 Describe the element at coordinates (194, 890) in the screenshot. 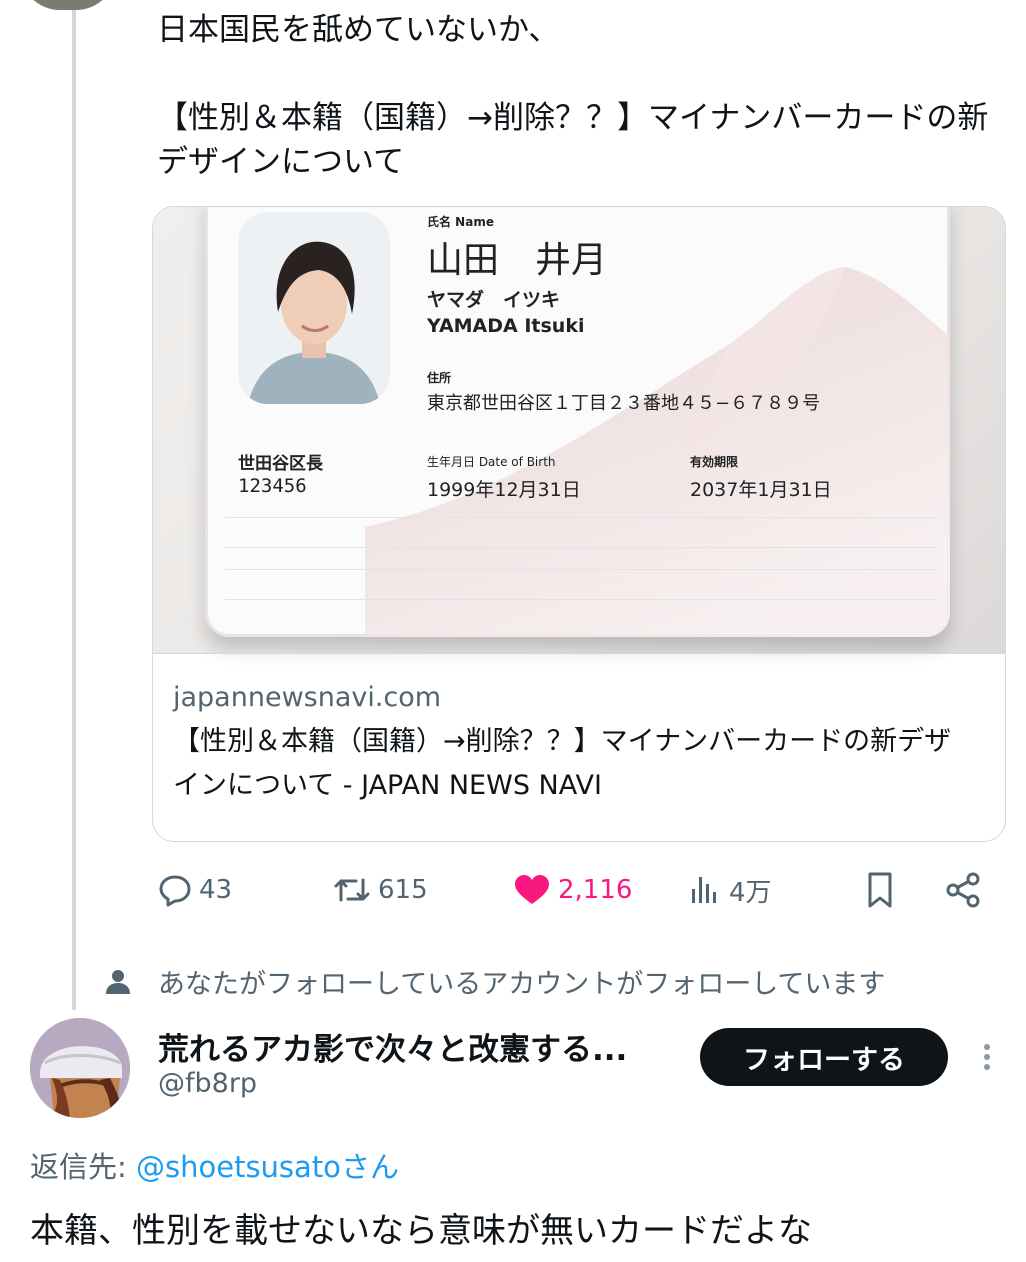

I see `reply-button: 43` at that location.